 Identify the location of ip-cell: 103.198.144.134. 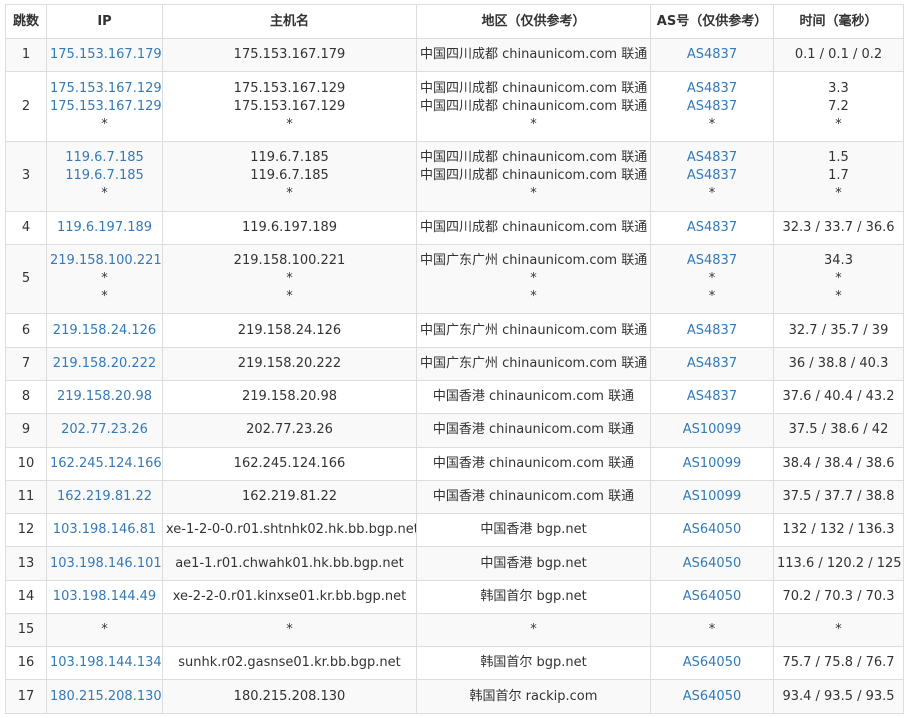
(104, 663).